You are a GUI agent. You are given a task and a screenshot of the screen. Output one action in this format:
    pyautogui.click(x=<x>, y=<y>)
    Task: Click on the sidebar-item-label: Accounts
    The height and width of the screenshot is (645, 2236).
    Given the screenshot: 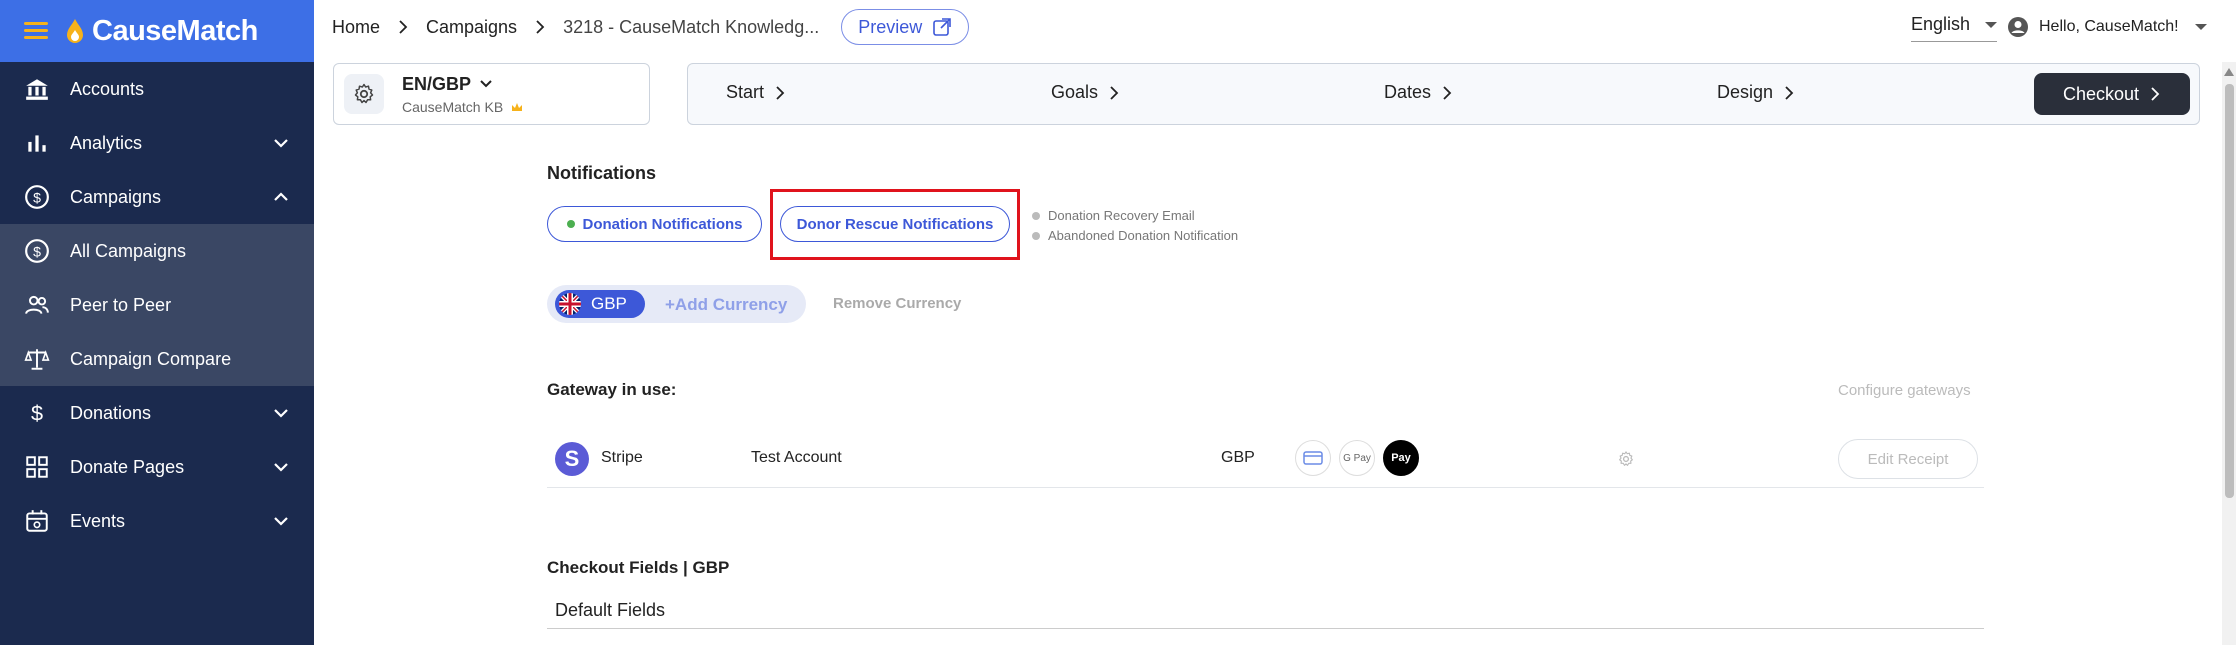 What is the action you would take?
    pyautogui.click(x=107, y=88)
    